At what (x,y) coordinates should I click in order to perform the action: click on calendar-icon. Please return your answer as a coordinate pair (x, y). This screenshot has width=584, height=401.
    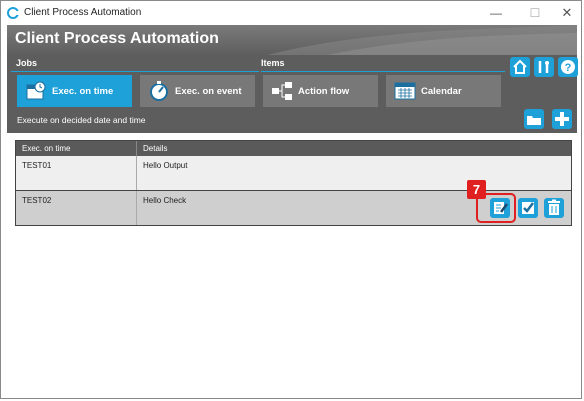
    Looking at the image, I should click on (405, 91).